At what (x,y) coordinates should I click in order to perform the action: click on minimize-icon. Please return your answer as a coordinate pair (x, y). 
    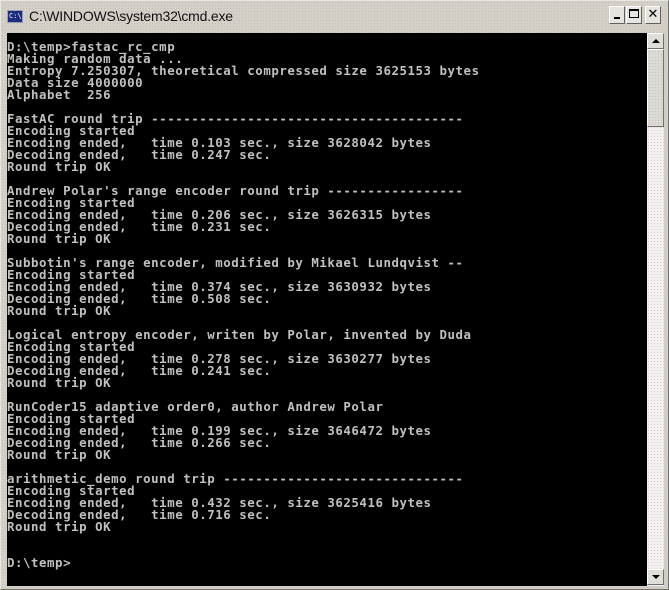
    Looking at the image, I should click on (617, 18).